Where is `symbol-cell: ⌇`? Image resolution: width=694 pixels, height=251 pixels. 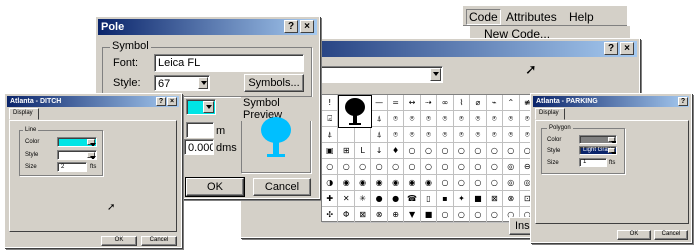
symbol-cell: ⌇ is located at coordinates (462, 103).